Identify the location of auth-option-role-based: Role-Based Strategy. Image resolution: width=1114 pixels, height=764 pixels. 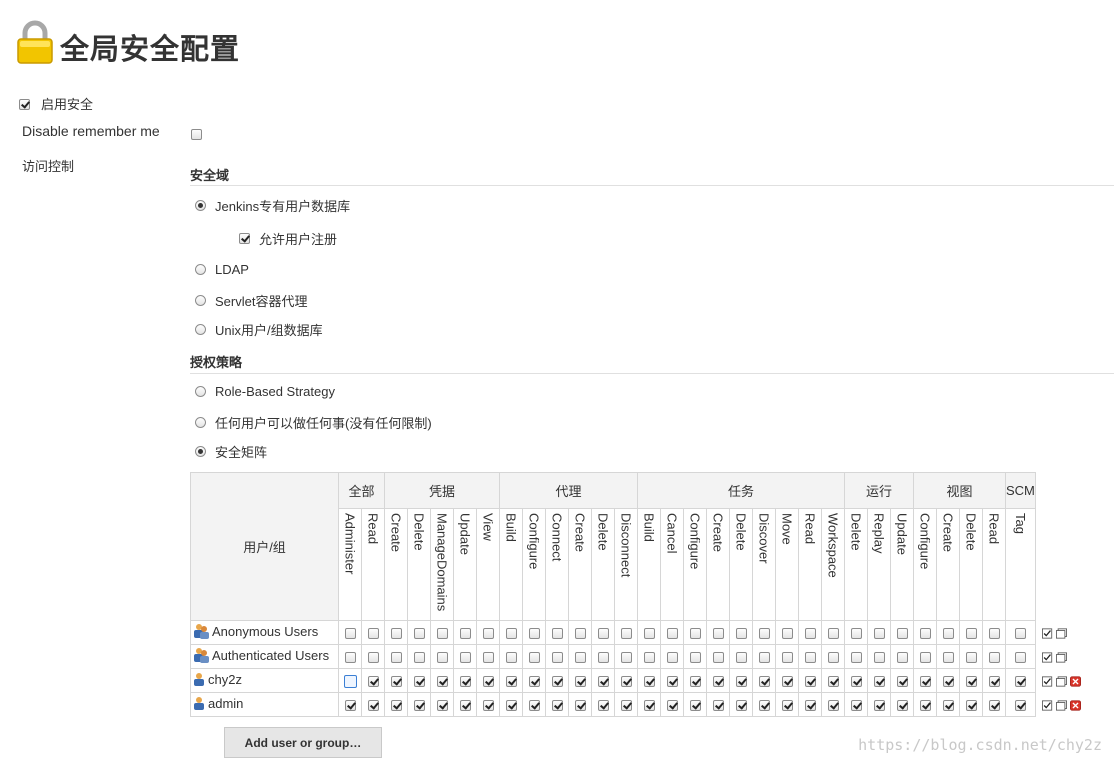
(265, 391).